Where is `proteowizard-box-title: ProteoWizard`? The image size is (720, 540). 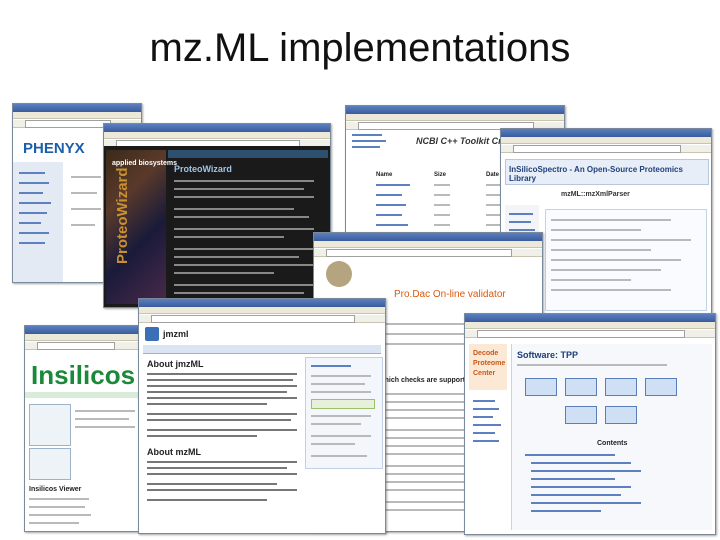
proteowizard-box-title: ProteoWizard is located at coordinates (203, 169).